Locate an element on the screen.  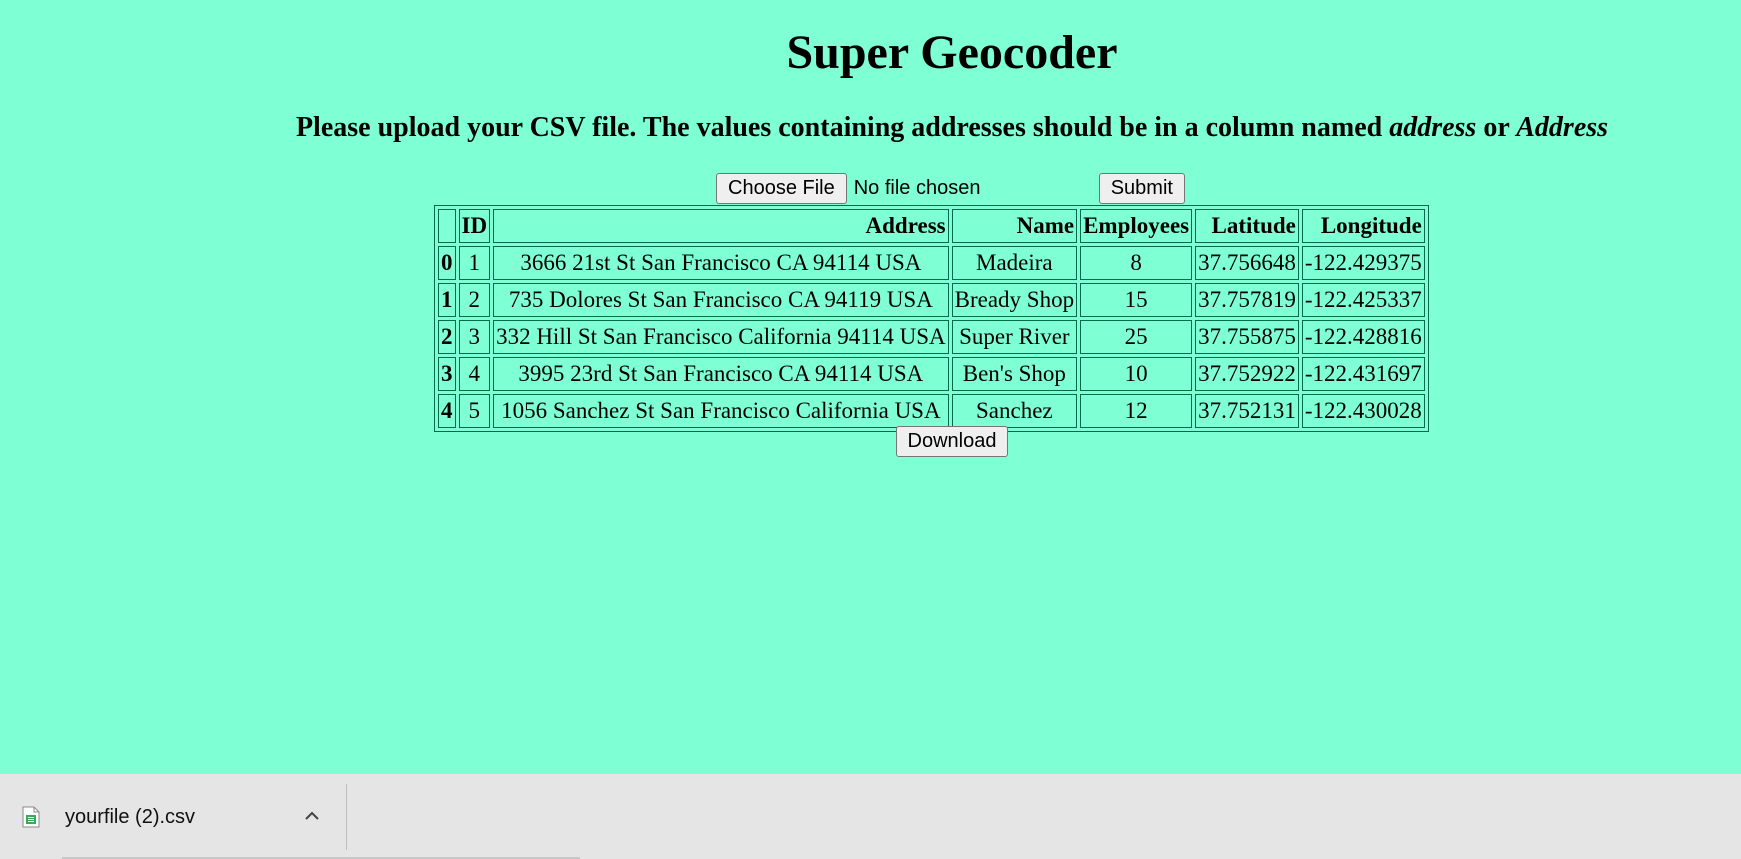
header-id: ID is located at coordinates (474, 226).